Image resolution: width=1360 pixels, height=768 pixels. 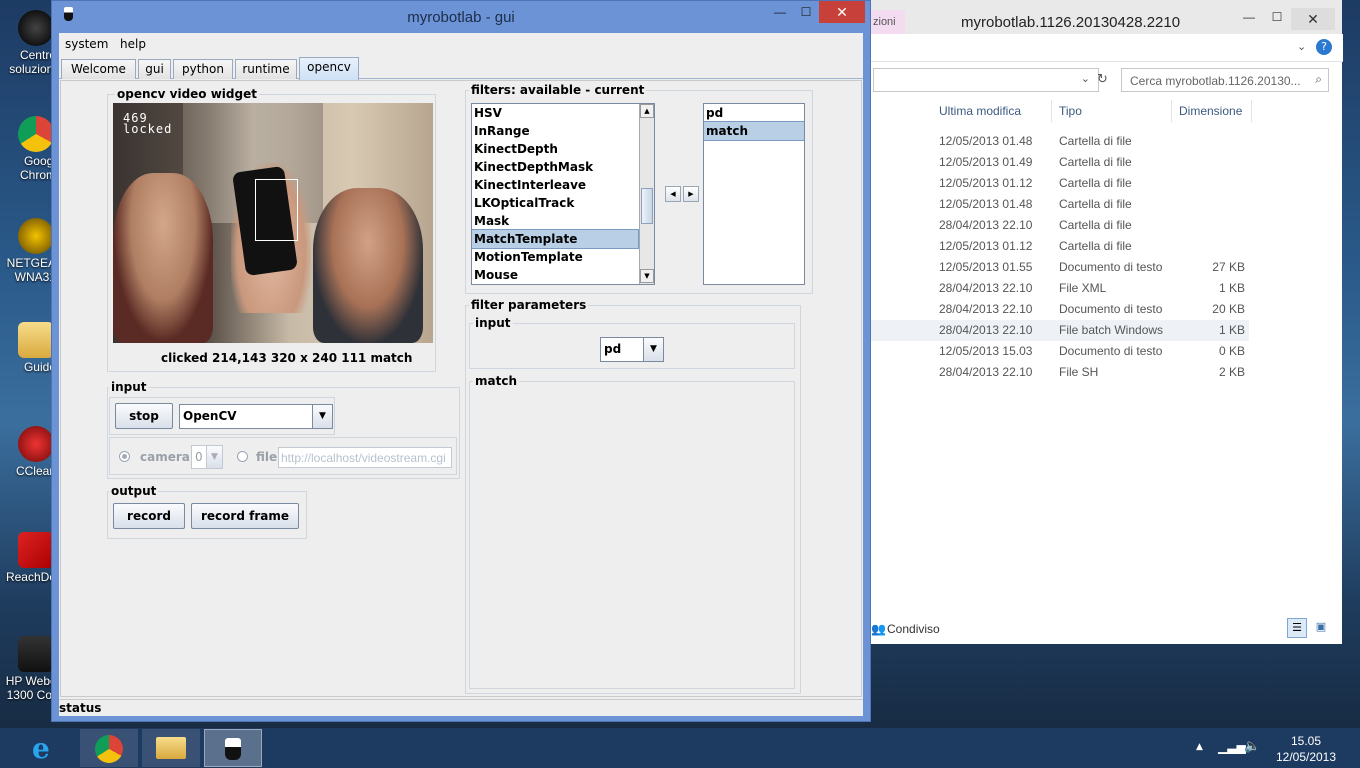 What do you see at coordinates (47, 748) in the screenshot?
I see `taskbar-ie-button: e` at bounding box center [47, 748].